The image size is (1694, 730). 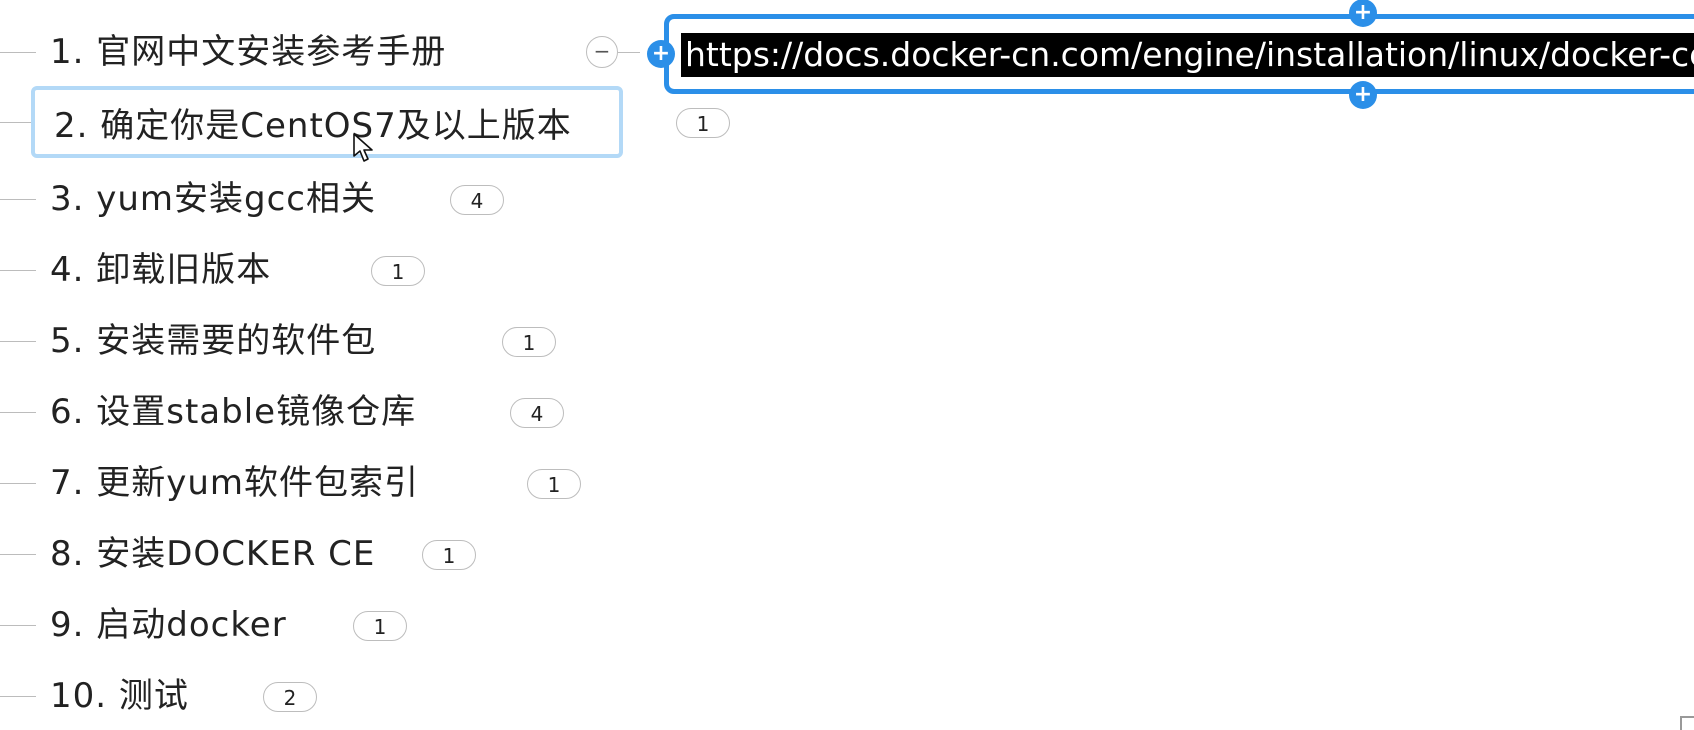 I want to click on topic-8: 8. 安装DOCKER CE, so click(x=212, y=554).